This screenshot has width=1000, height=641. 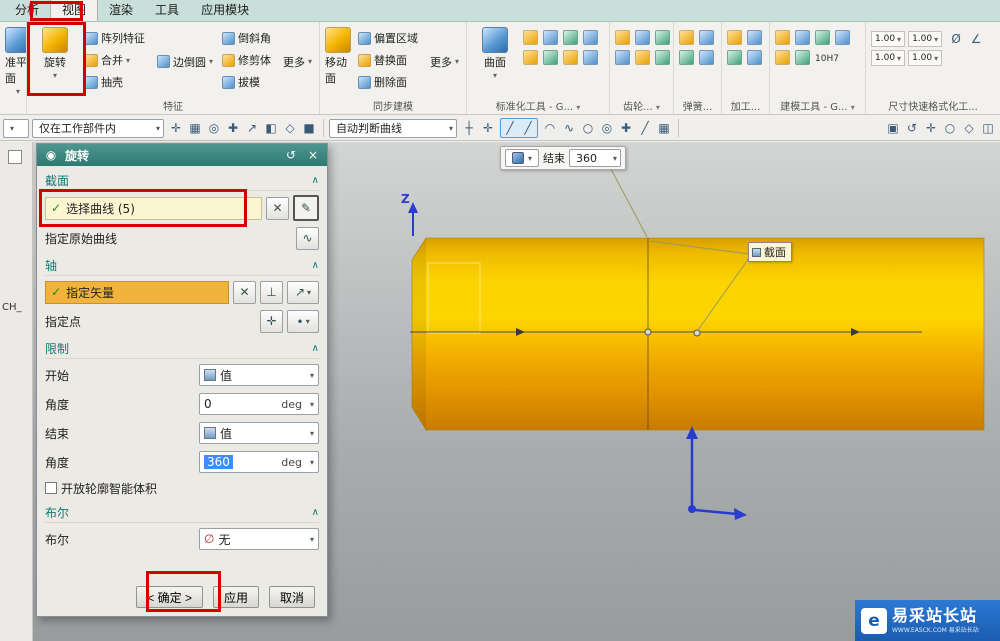 What do you see at coordinates (645, 128) in the screenshot?
I see `line-icon: ╱` at bounding box center [645, 128].